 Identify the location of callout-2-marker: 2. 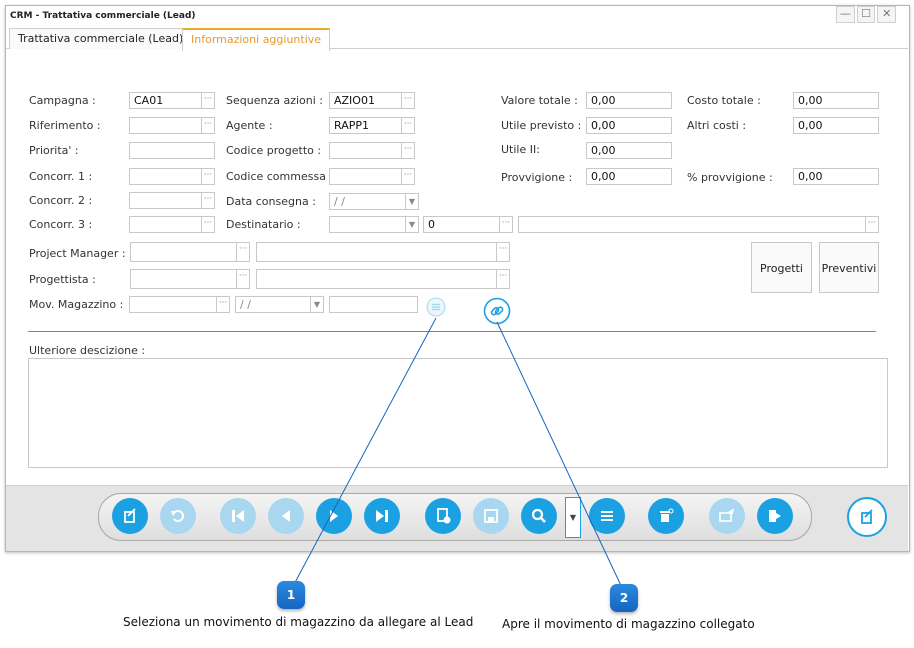
(624, 598).